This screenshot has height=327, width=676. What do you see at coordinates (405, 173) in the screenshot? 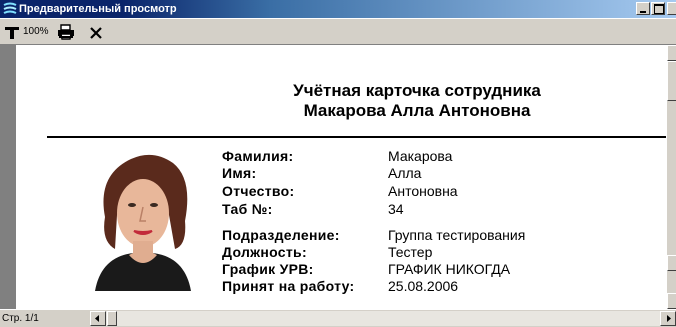
I see `field-value-first-name: Алла` at bounding box center [405, 173].